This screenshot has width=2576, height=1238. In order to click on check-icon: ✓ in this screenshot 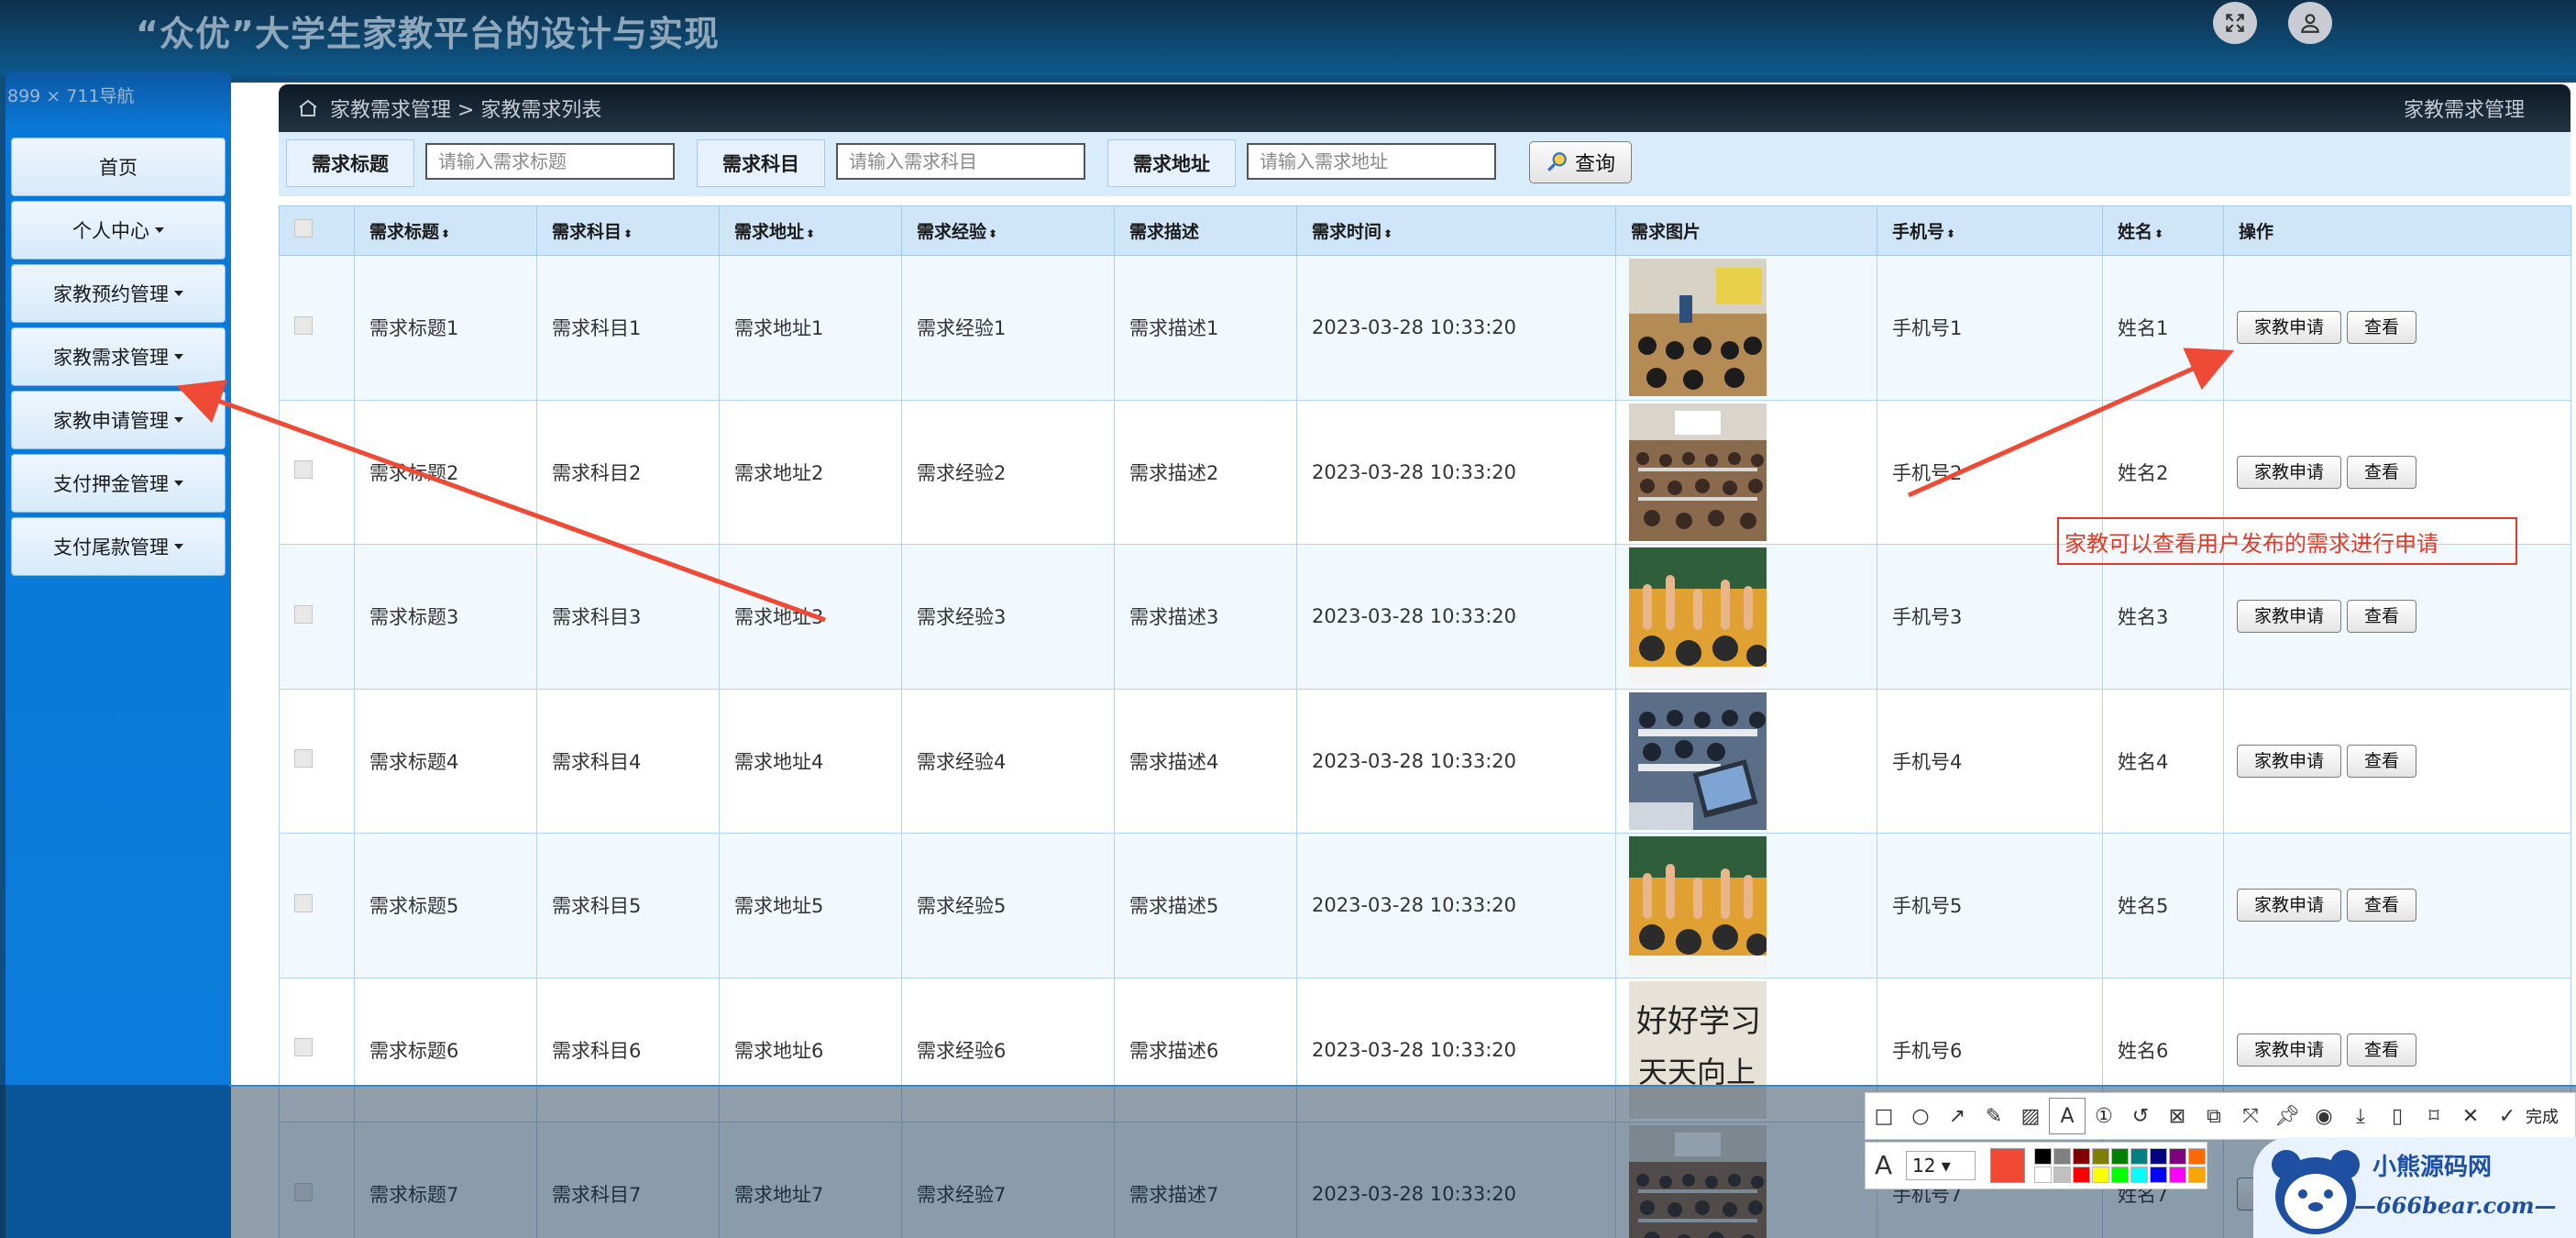, I will do `click(2508, 1116)`.